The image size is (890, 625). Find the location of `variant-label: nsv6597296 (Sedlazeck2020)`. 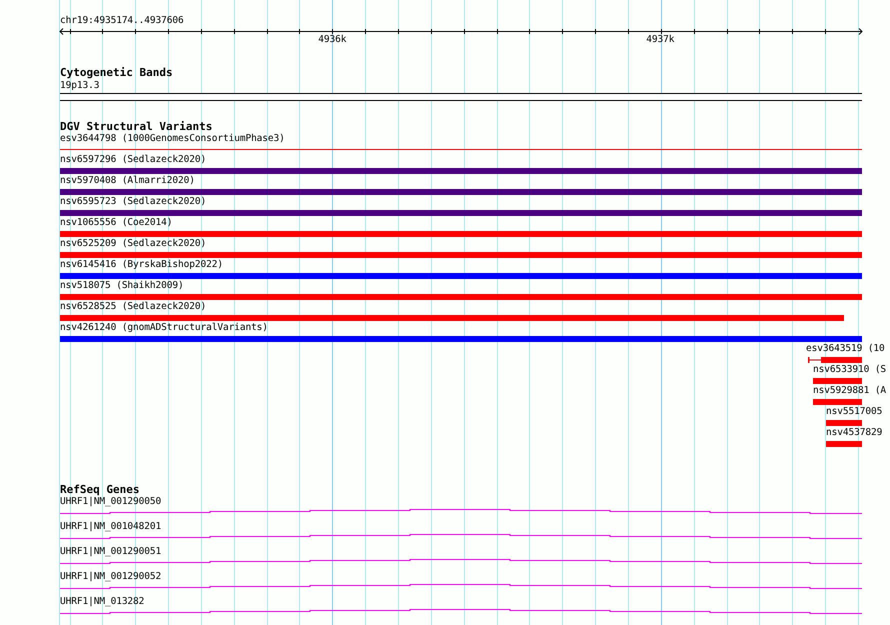

variant-label: nsv6597296 (Sedlazeck2020) is located at coordinates (133, 160).